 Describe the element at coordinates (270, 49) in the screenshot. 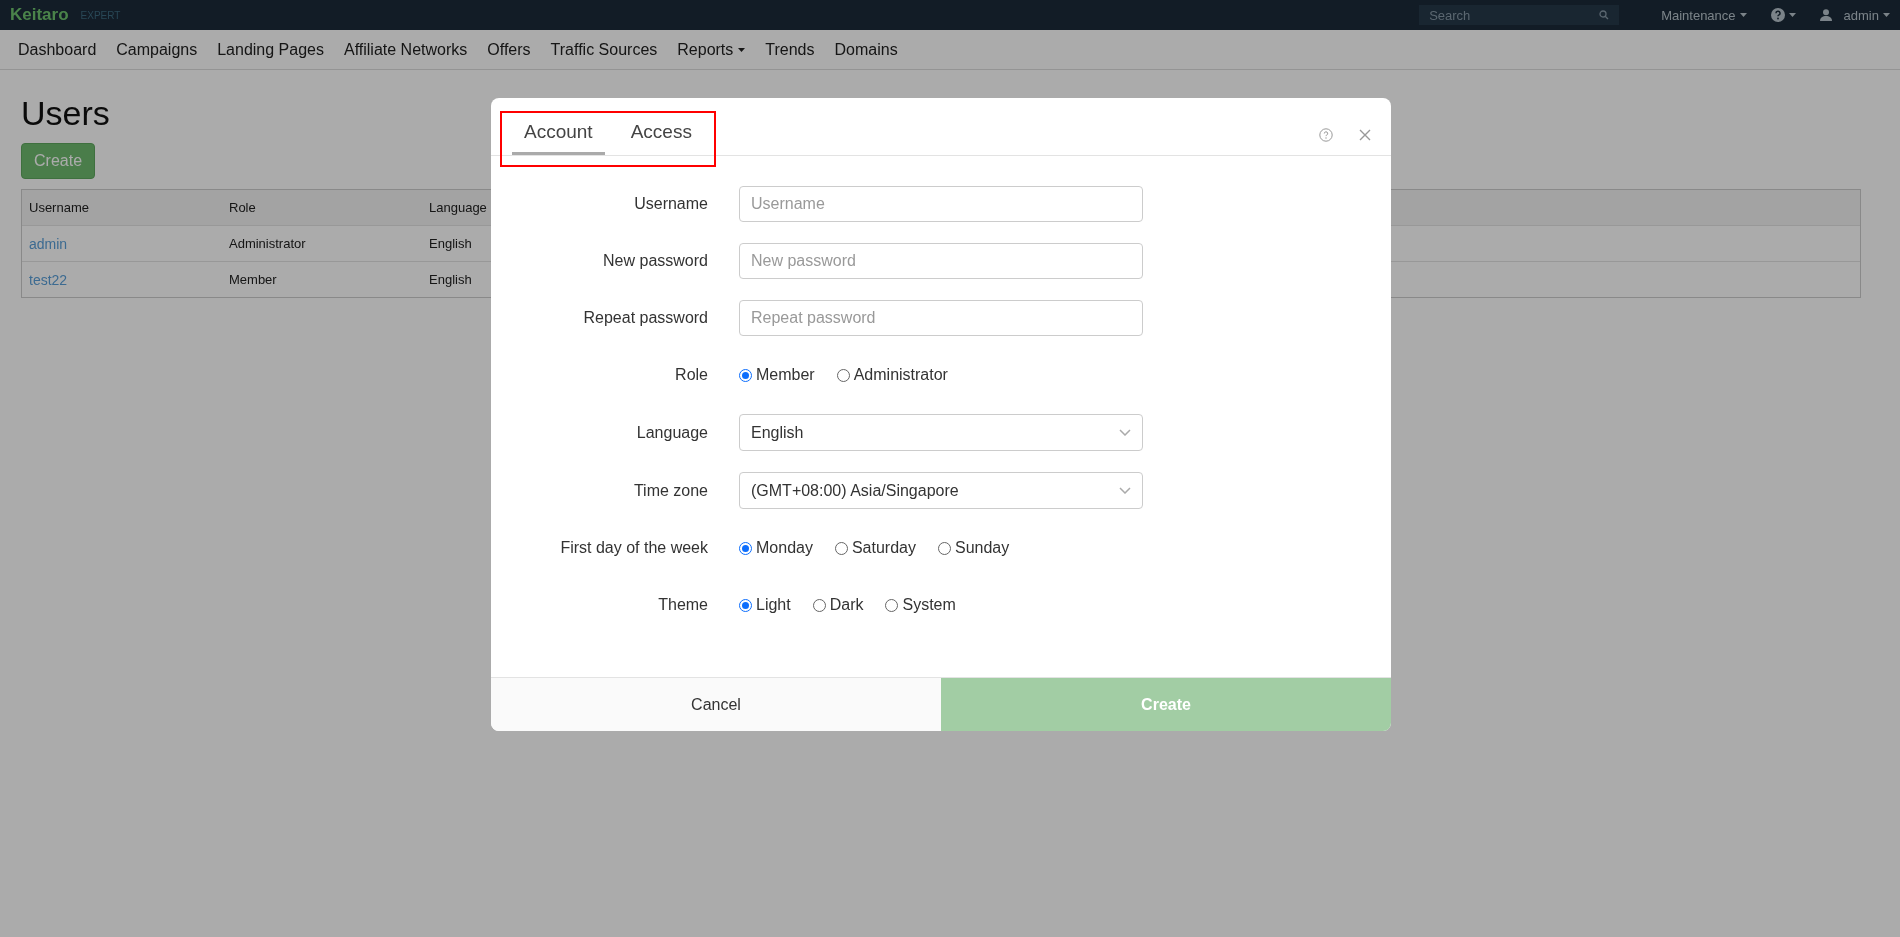

I see `nav-link: Landing Pages` at that location.